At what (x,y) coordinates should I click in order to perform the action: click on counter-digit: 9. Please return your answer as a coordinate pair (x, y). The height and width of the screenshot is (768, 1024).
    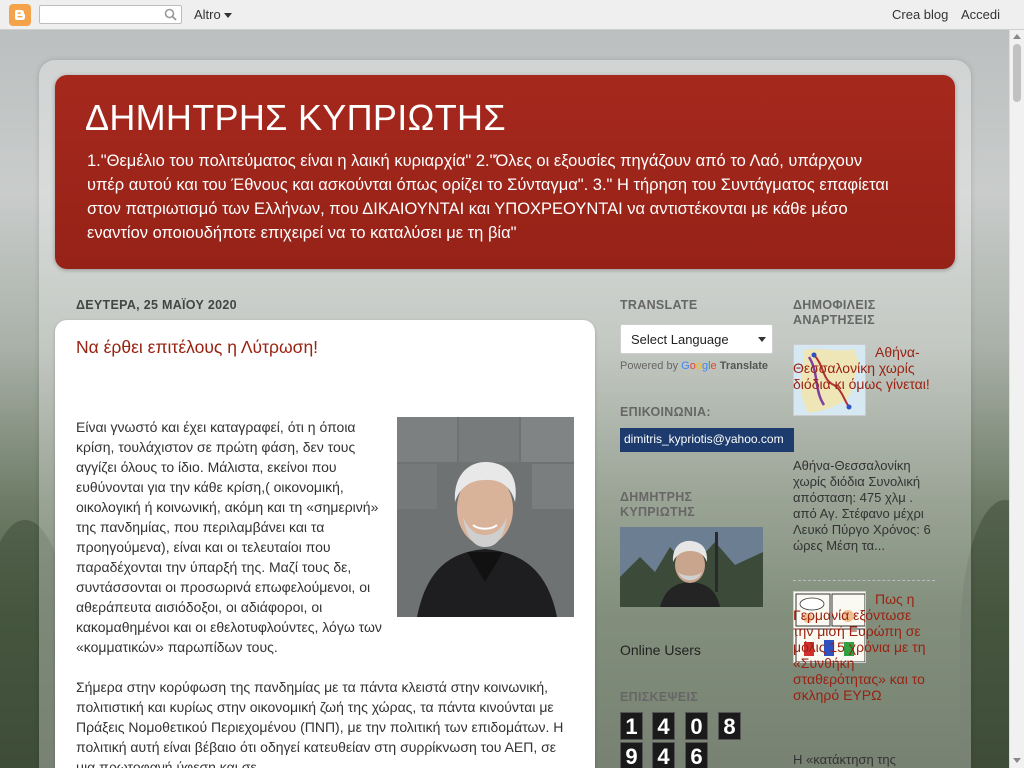
    Looking at the image, I should click on (631, 755).